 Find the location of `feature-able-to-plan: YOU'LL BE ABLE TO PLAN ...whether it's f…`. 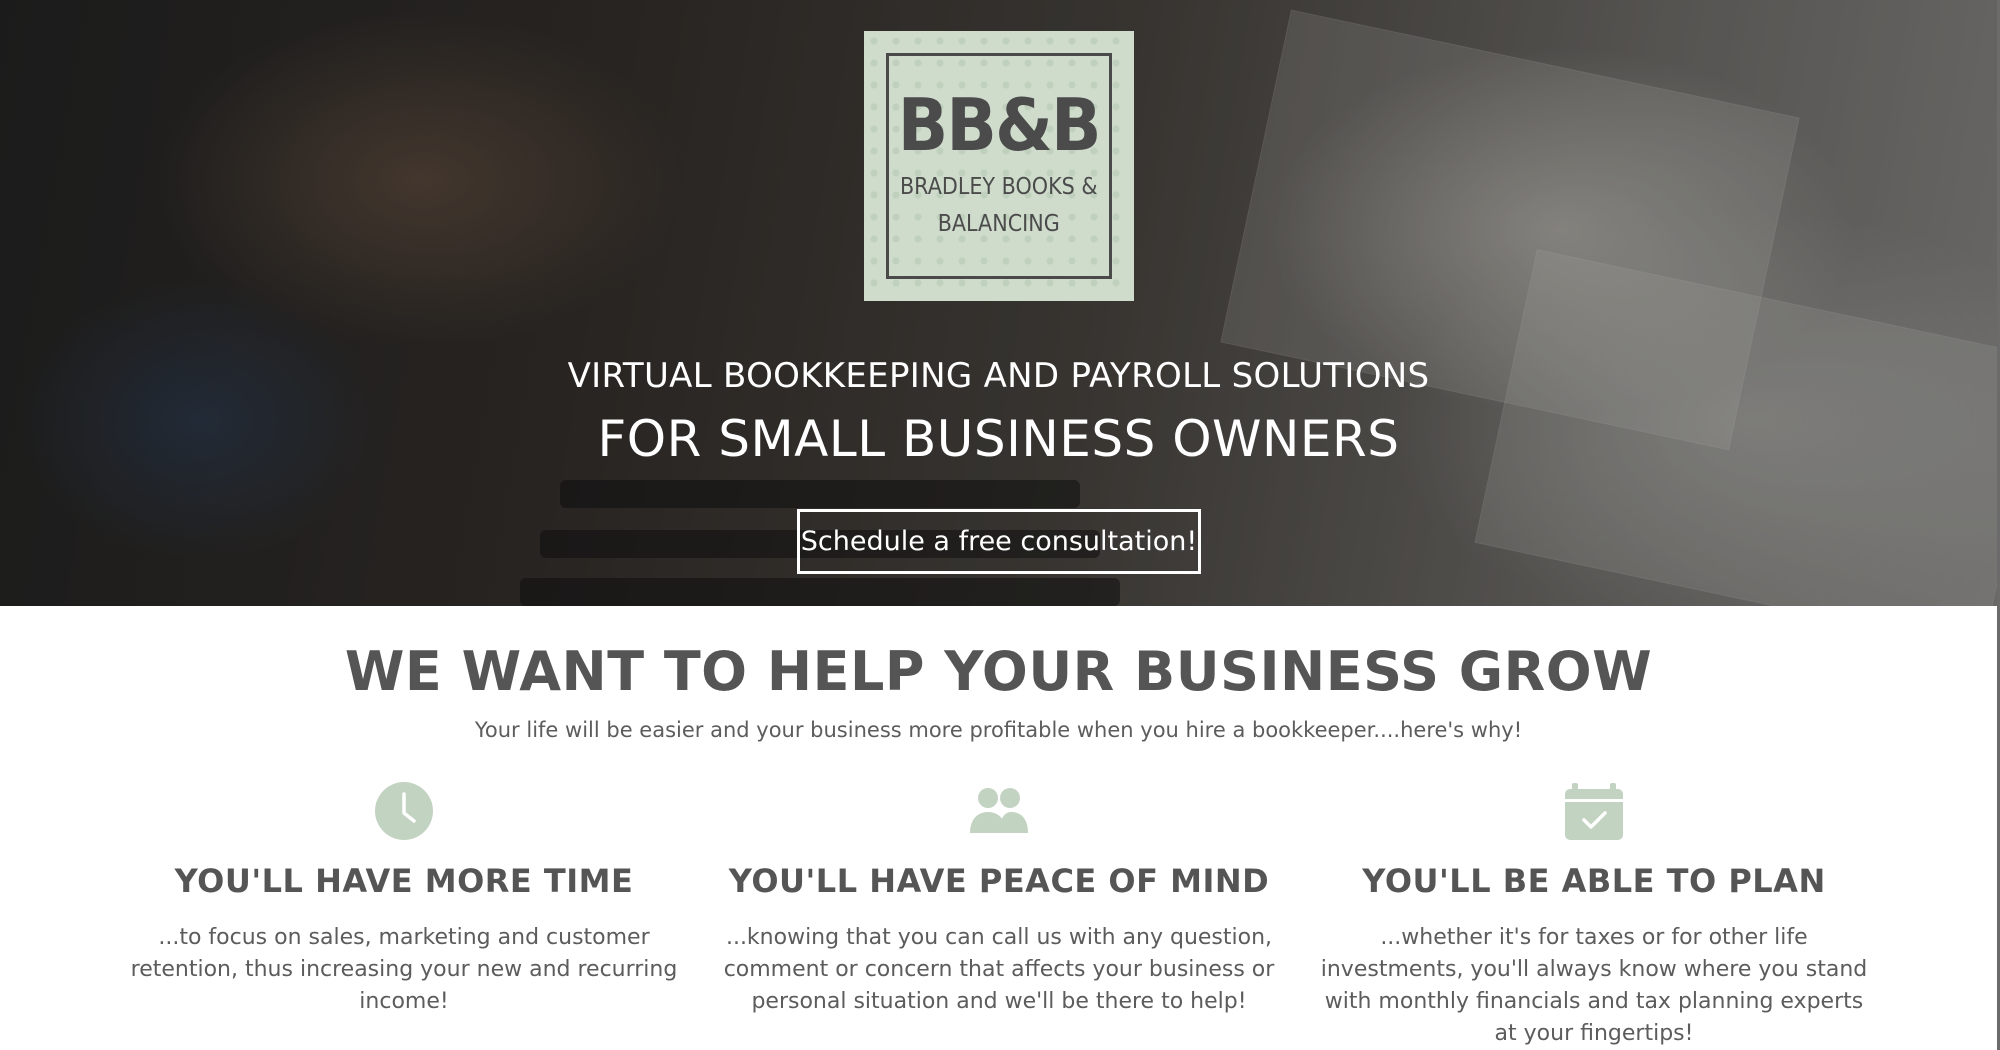

feature-able-to-plan: YOU'LL BE ABLE TO PLAN ...whether it's f… is located at coordinates (1594, 915).